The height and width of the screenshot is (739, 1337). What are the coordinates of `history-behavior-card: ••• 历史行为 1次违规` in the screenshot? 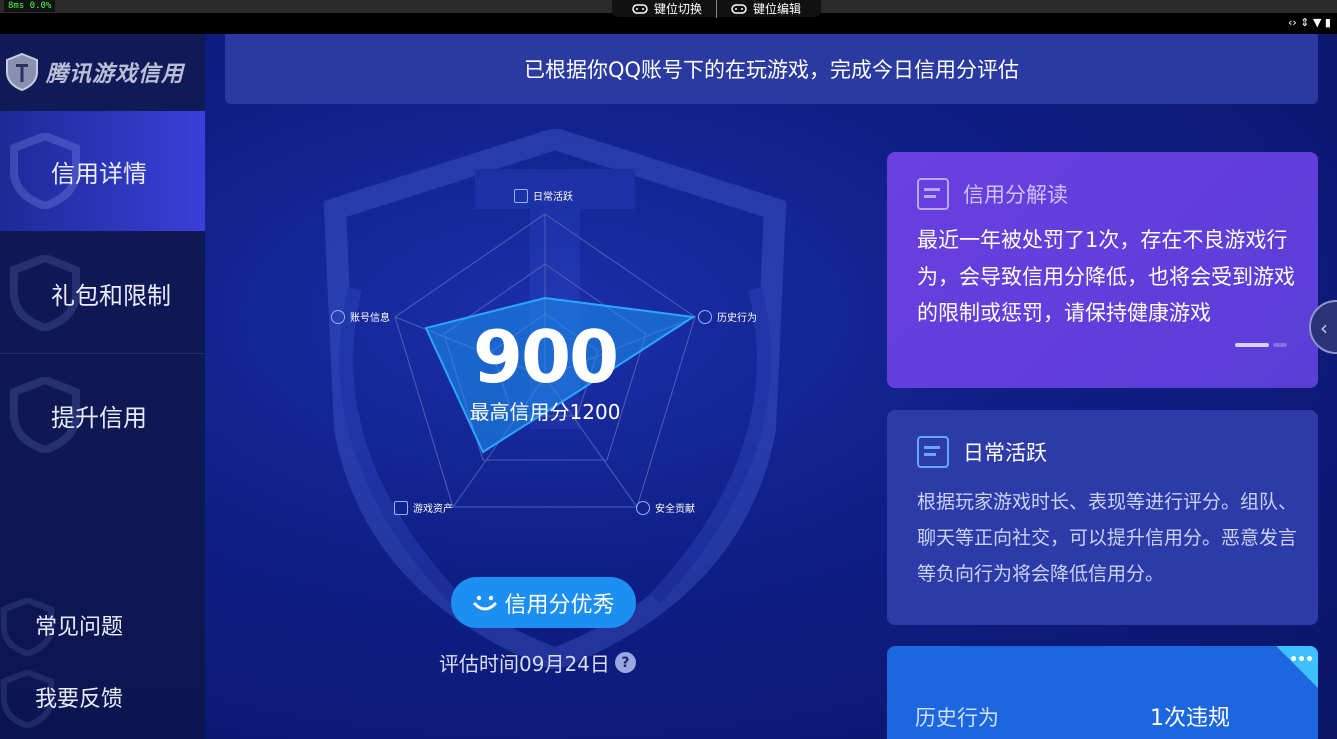 It's located at (1102, 692).